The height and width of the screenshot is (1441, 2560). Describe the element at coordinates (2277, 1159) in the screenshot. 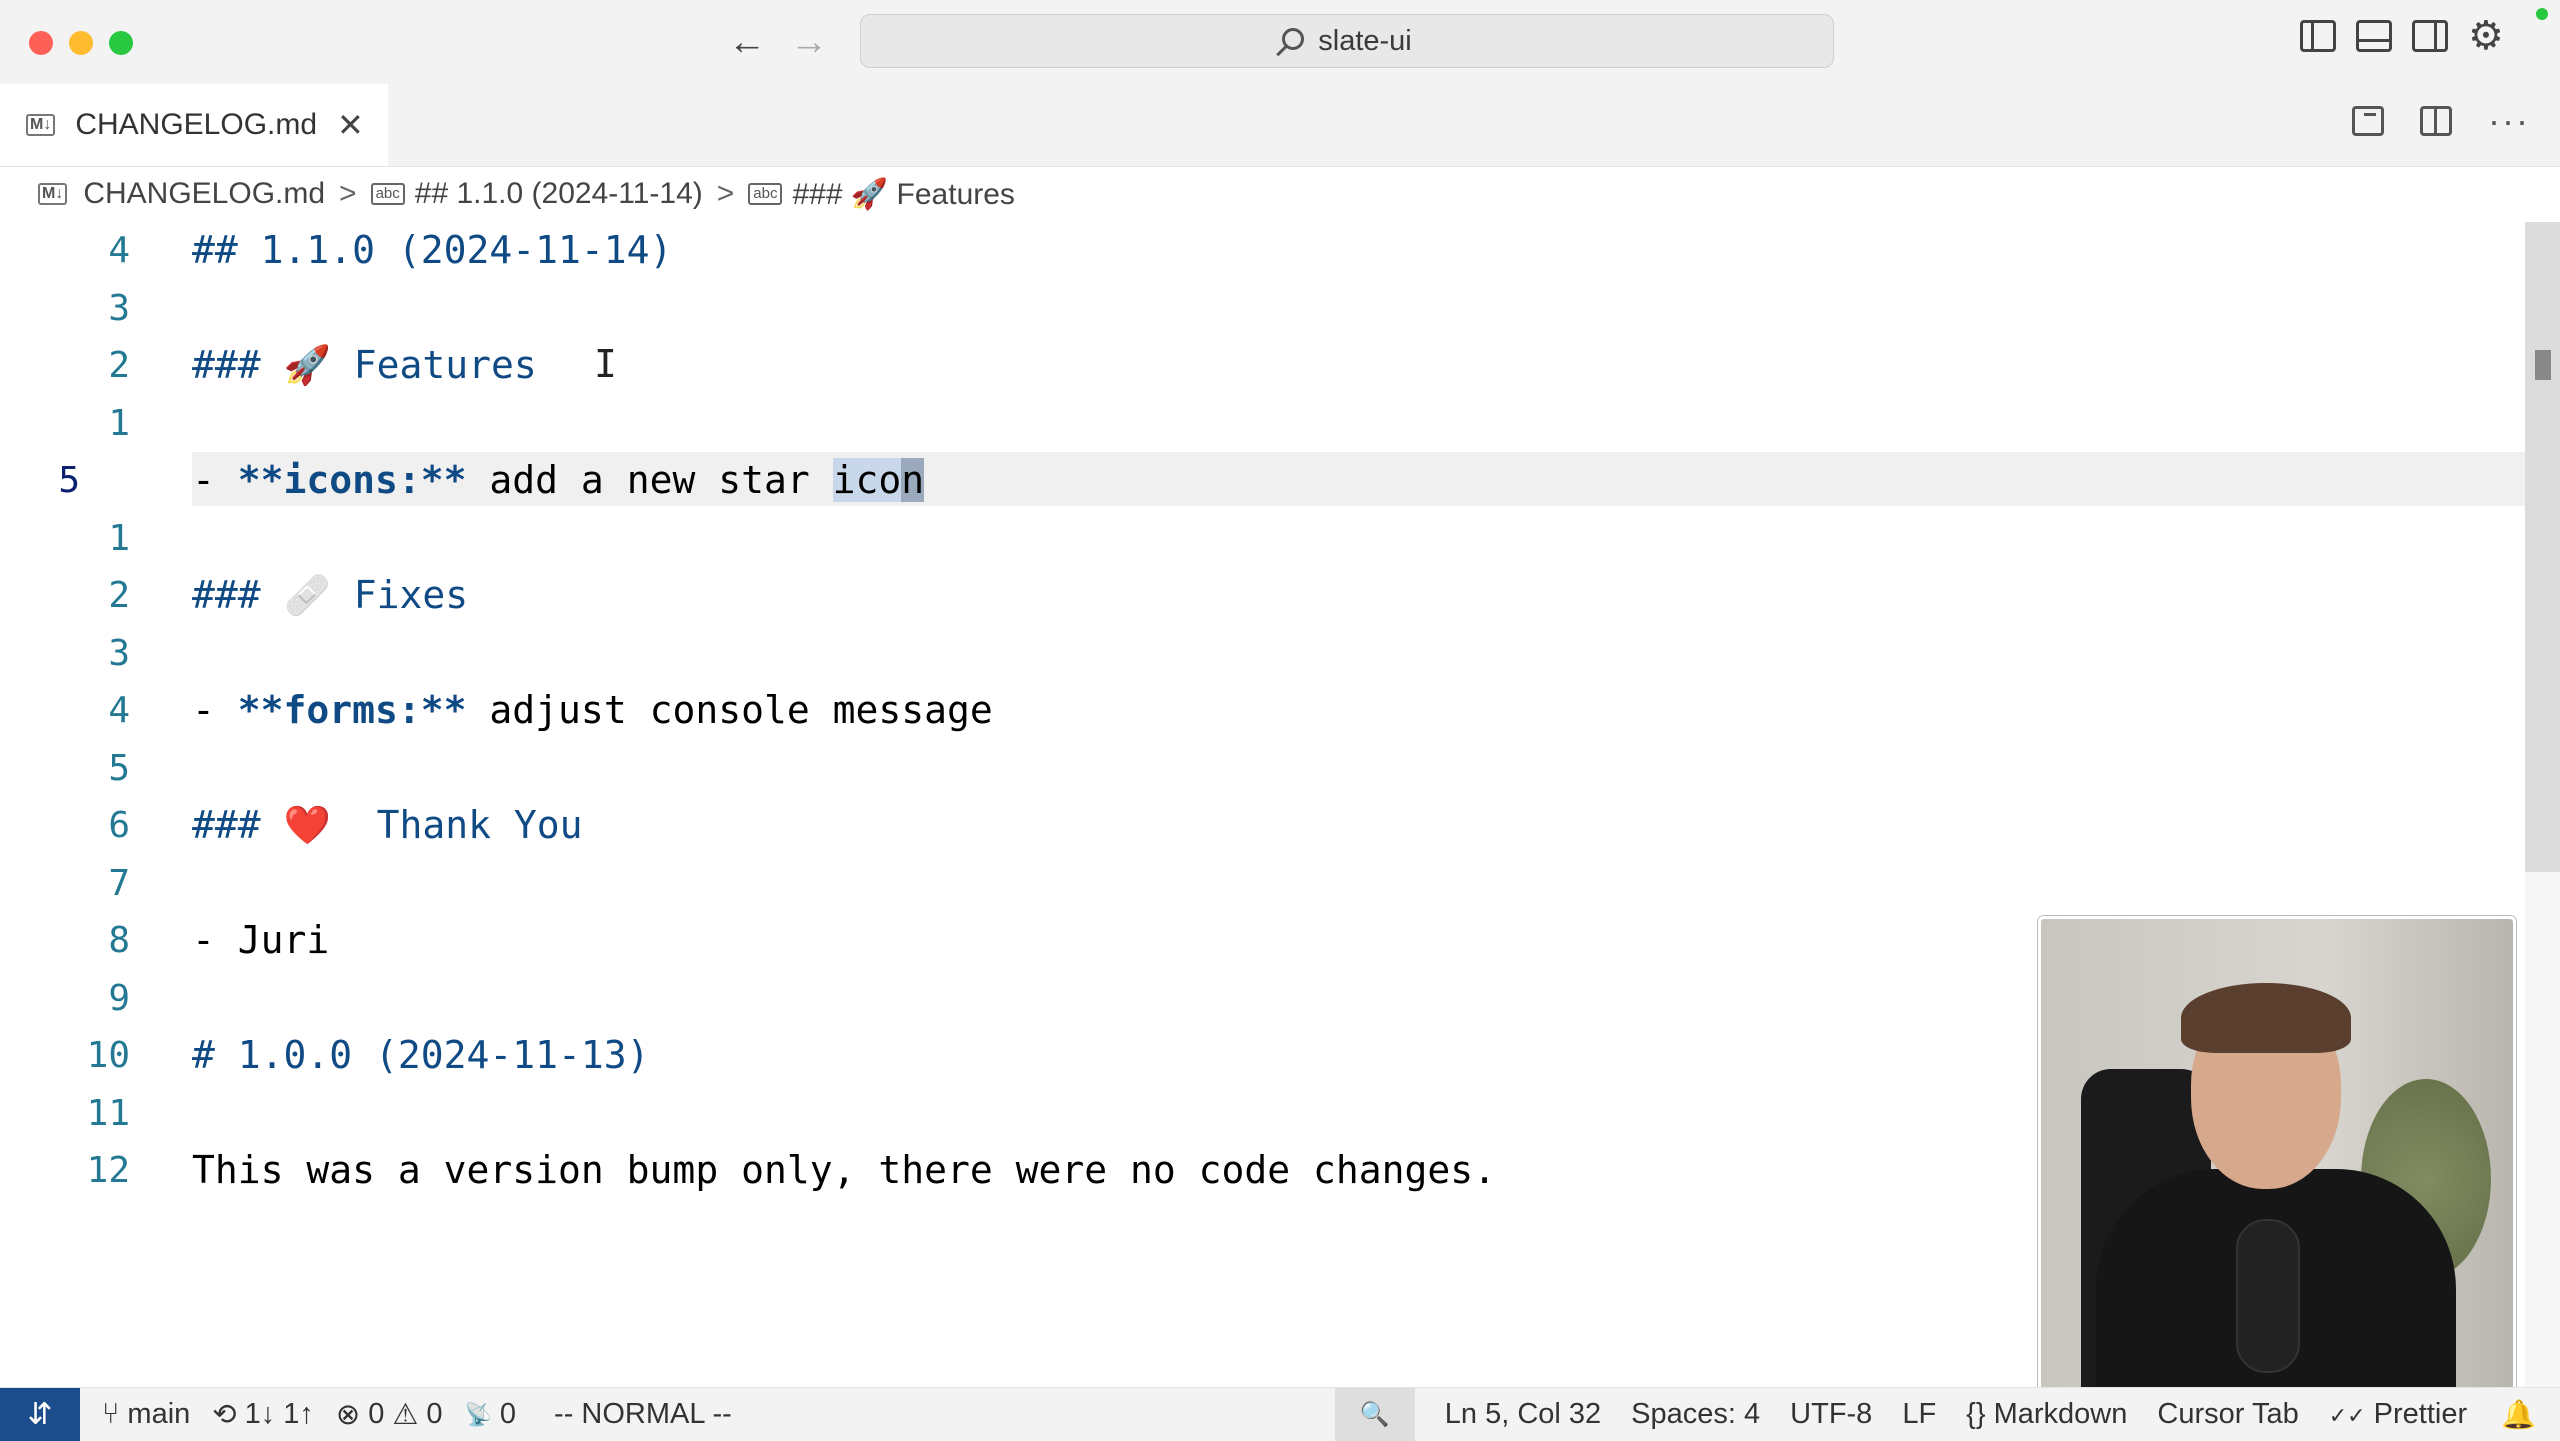

I see `webcam-overlay` at that location.